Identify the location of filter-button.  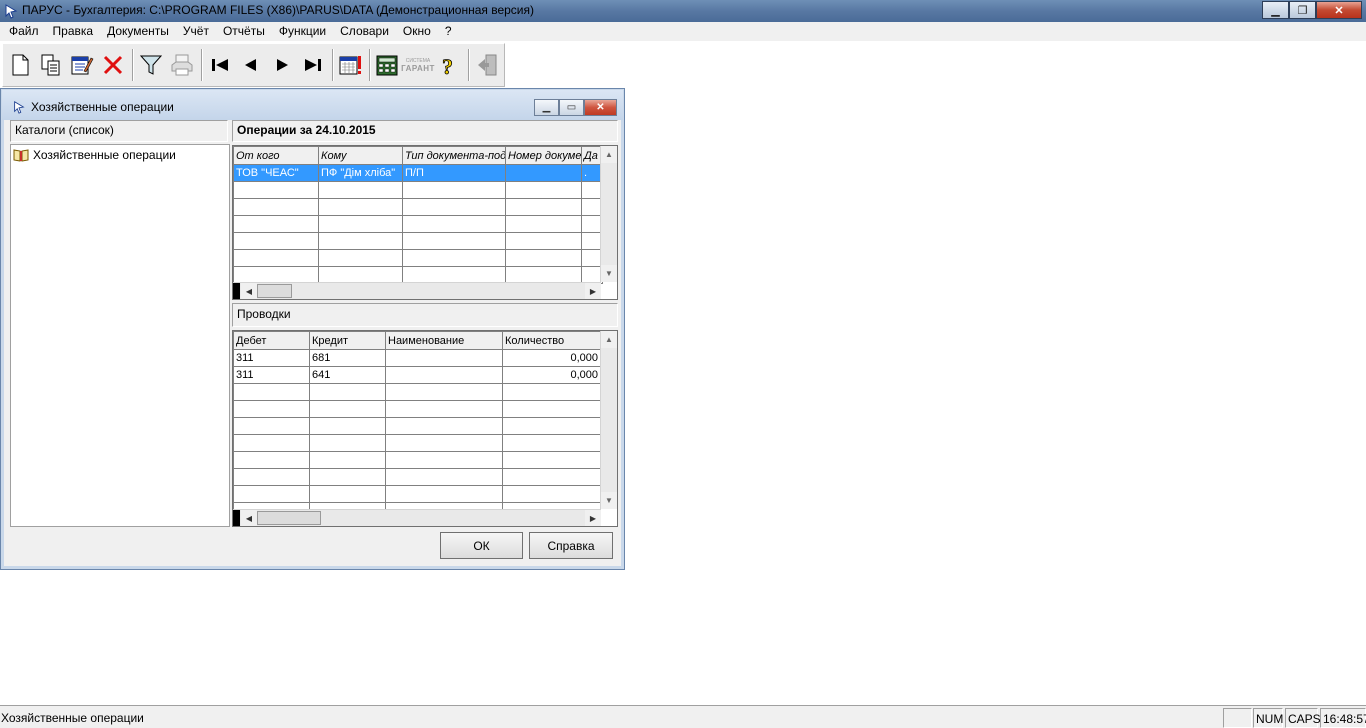
(151, 65).